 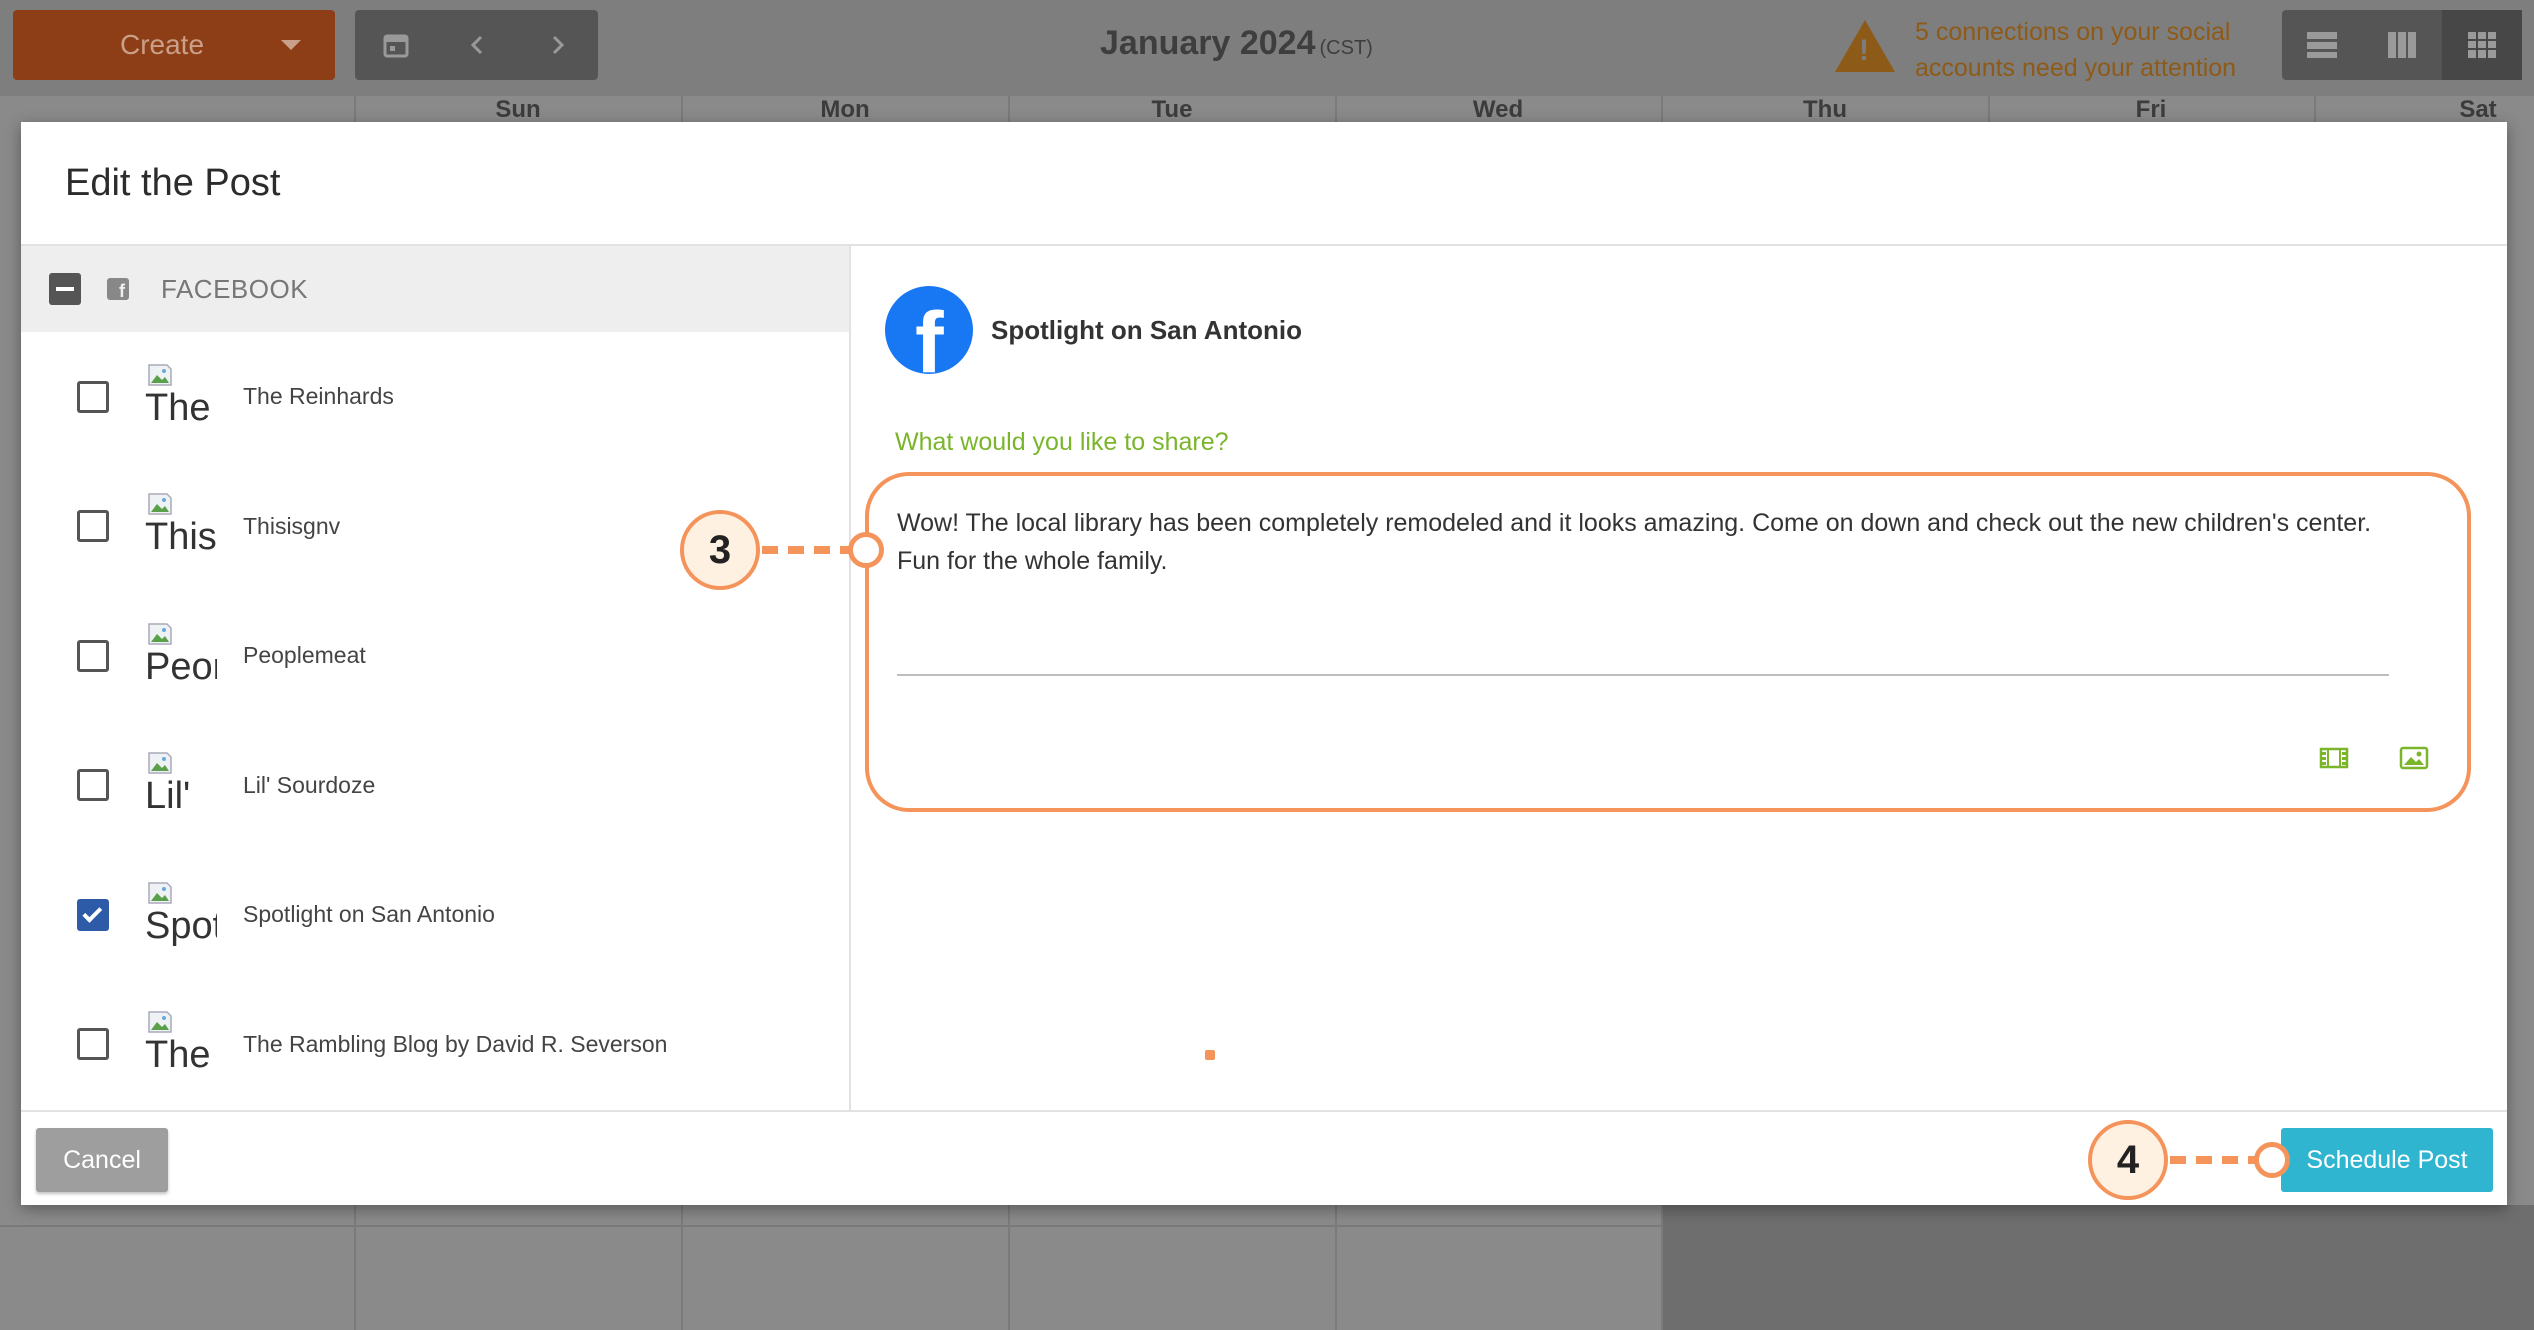 What do you see at coordinates (720, 550) in the screenshot?
I see `callout-step-3: 3` at bounding box center [720, 550].